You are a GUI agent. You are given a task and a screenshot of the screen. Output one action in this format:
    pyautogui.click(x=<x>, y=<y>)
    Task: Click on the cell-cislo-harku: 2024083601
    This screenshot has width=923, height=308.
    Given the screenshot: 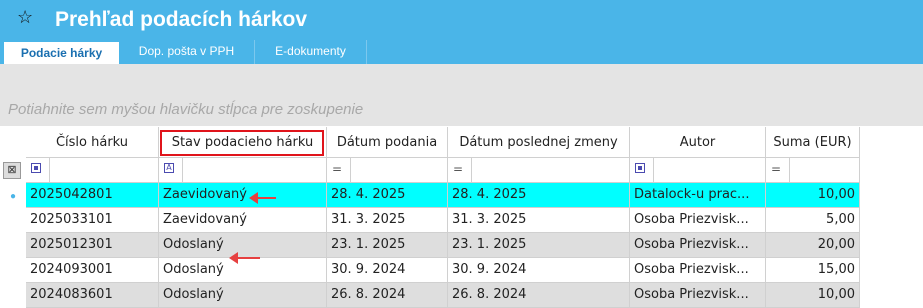 What is the action you would take?
    pyautogui.click(x=92, y=295)
    